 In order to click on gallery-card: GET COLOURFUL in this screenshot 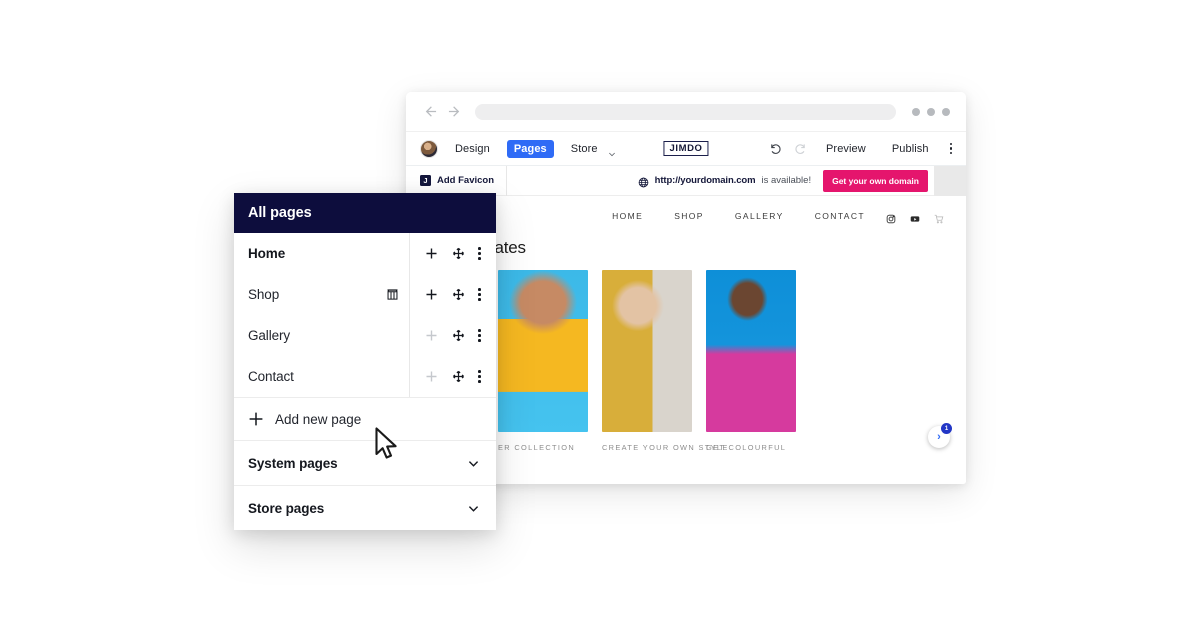, I will do `click(751, 361)`.